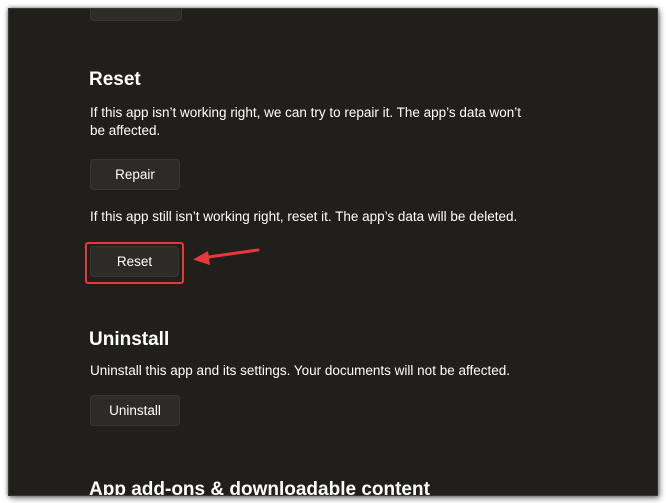  What do you see at coordinates (134, 261) in the screenshot?
I see `reset-button: Reset` at bounding box center [134, 261].